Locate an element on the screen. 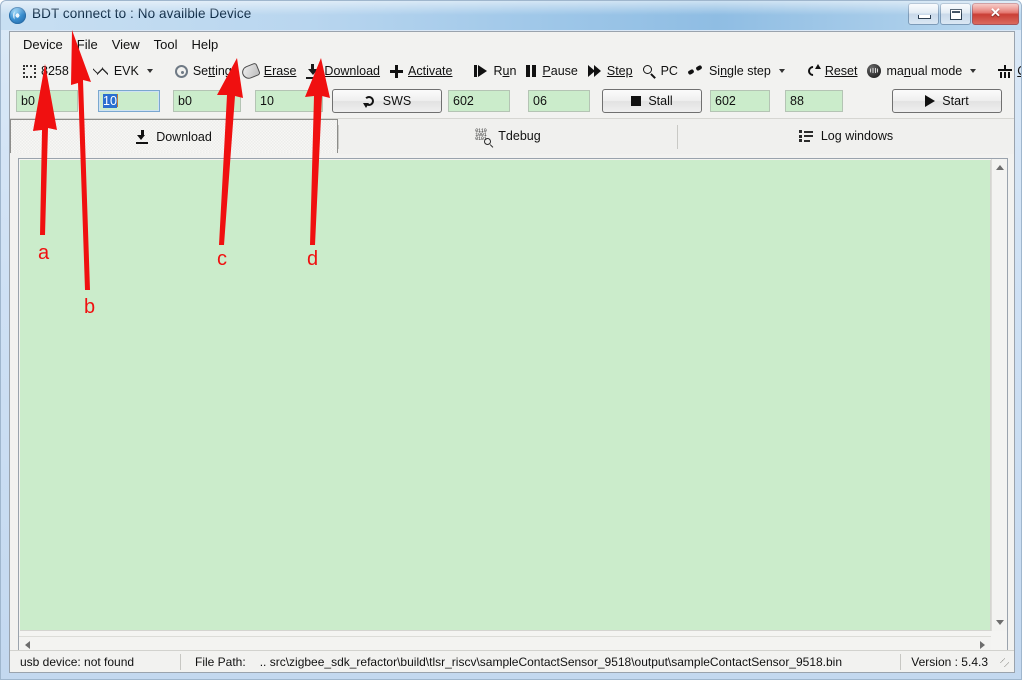 The width and height of the screenshot is (1022, 680). knob-icon is located at coordinates (874, 71).